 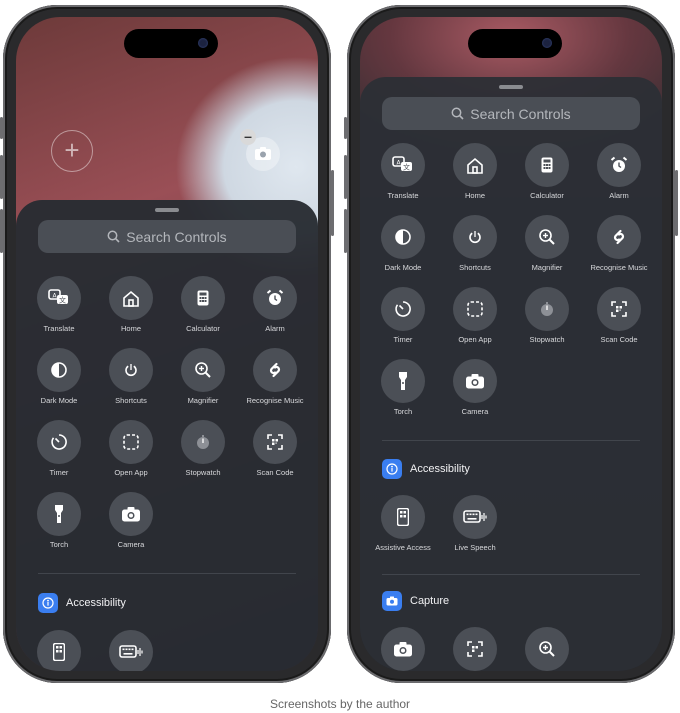 I want to click on accessibility-grid: Assistive Access Live Speech, so click(x=167, y=650).